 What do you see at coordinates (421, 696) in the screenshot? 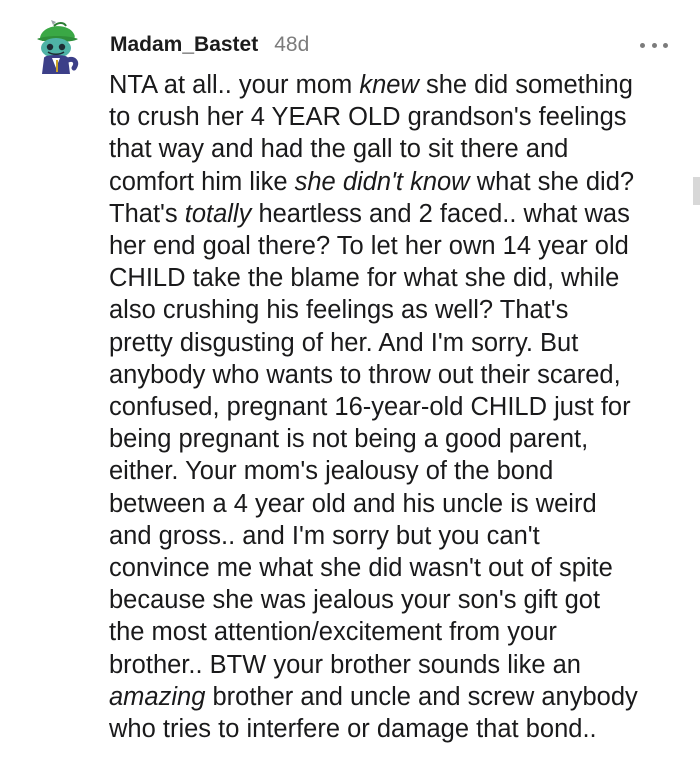
I see `comment-text: brother and uncle and screw anybody` at bounding box center [421, 696].